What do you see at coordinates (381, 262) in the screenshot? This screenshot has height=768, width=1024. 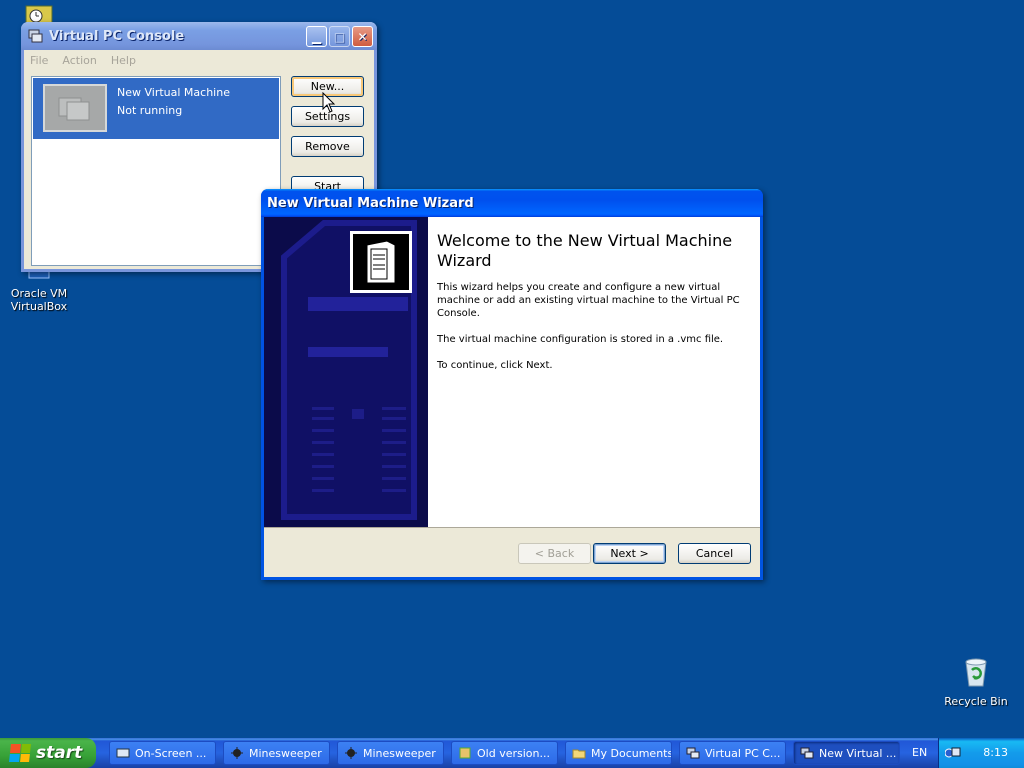 I see `wizard-server-icon` at bounding box center [381, 262].